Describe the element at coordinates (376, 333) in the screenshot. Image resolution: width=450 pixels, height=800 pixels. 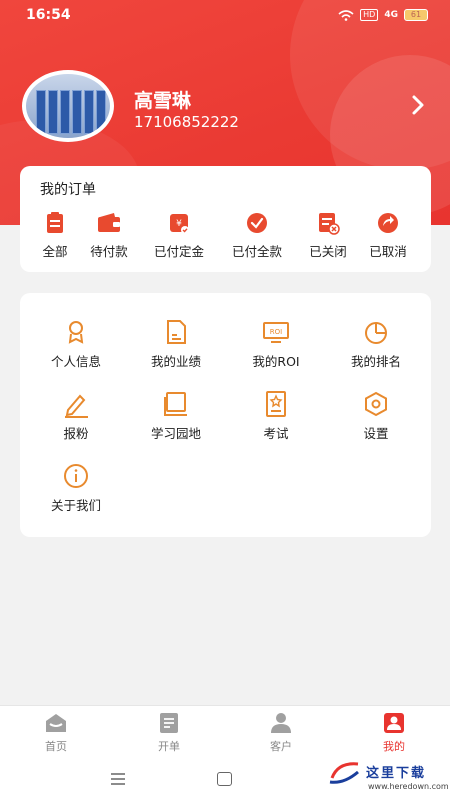
I see `pie-chart-icon` at that location.